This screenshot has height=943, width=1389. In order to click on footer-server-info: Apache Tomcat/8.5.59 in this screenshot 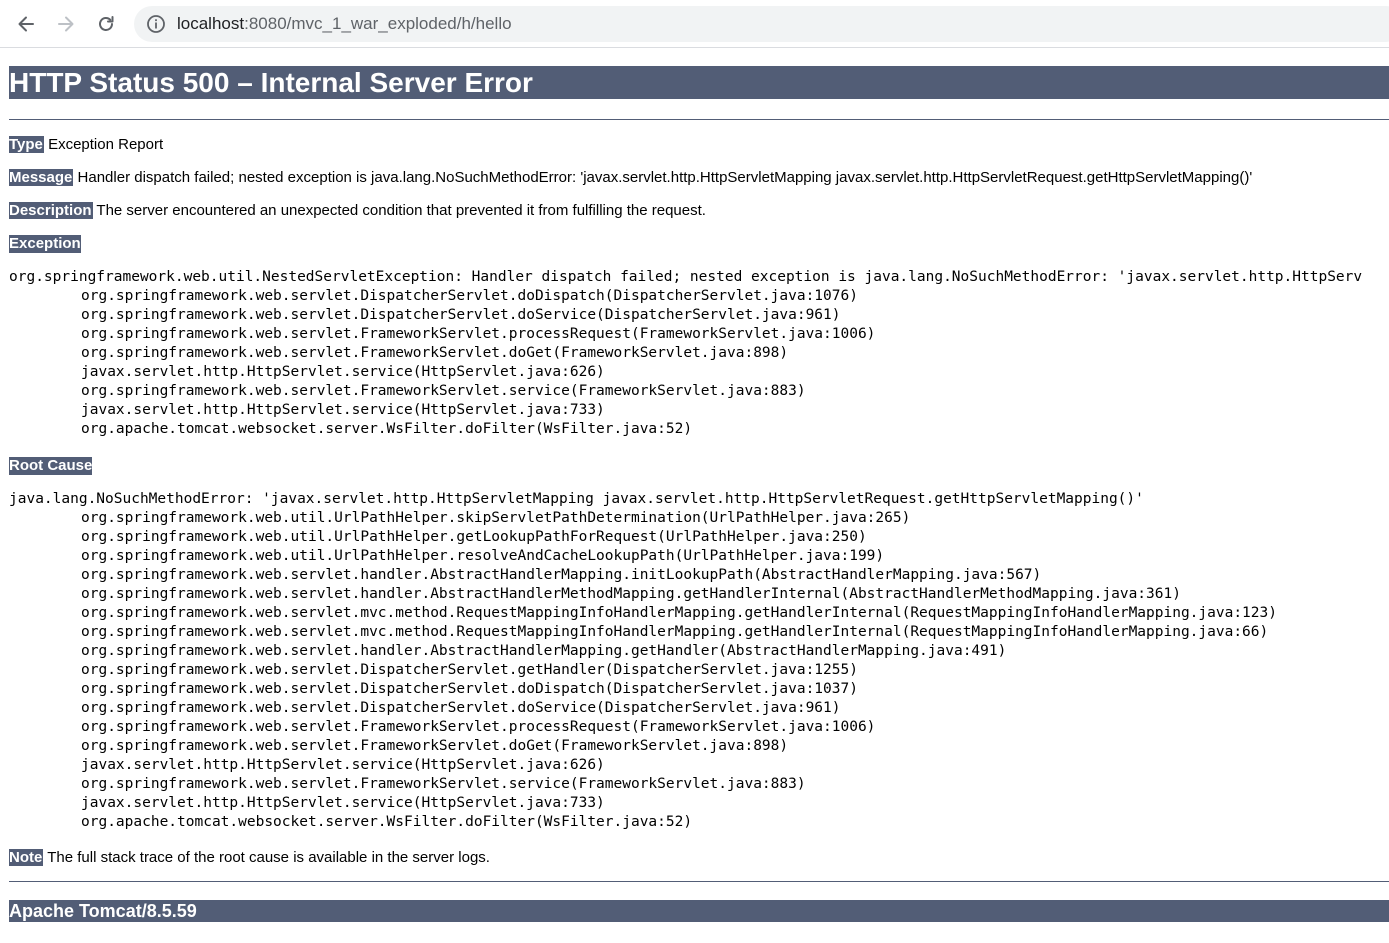, I will do `click(699, 911)`.